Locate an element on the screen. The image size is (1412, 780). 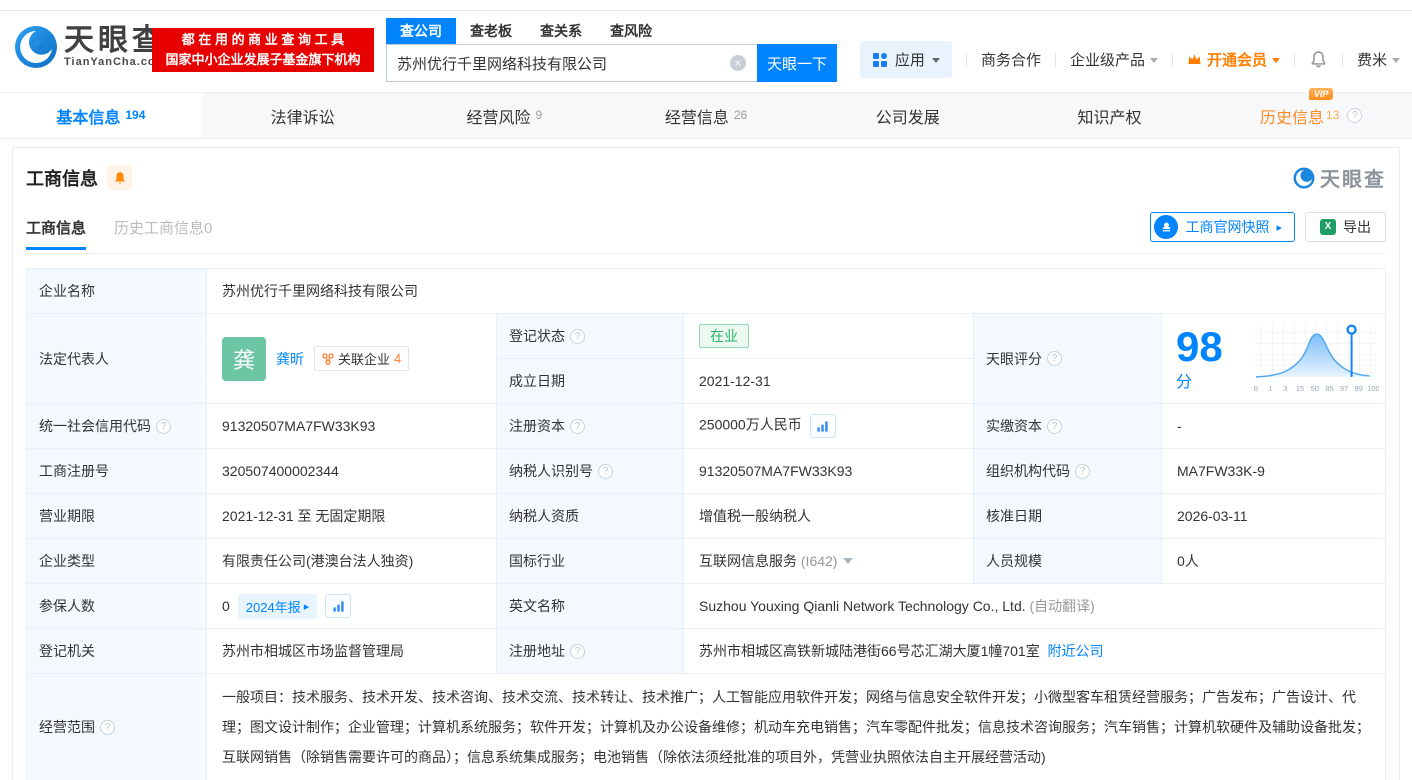
company-type-label: 企业类型 is located at coordinates (116, 561).